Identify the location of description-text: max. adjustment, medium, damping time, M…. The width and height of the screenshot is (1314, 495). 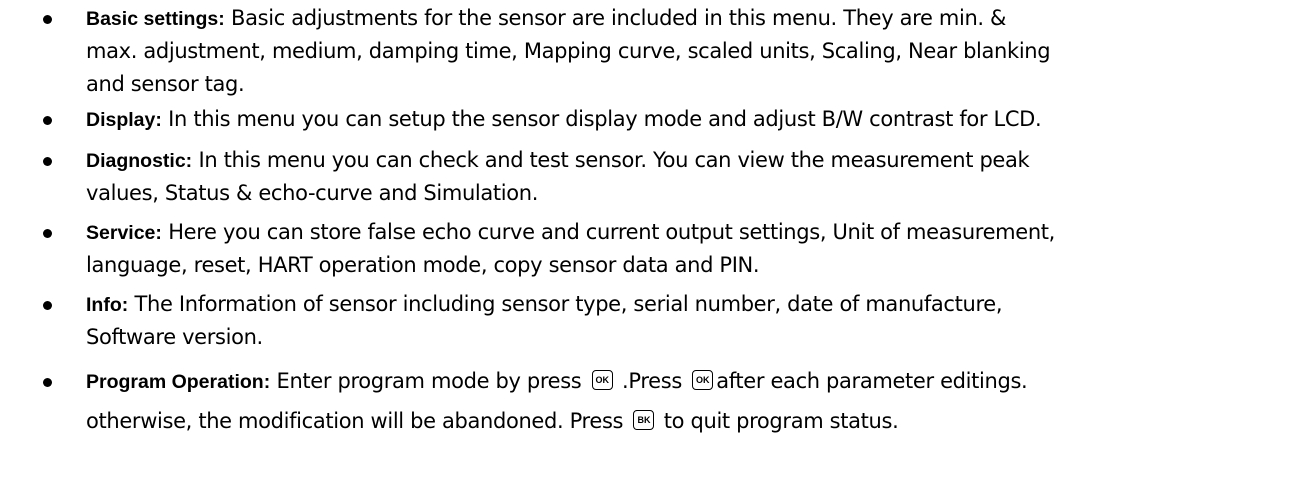
(568, 51).